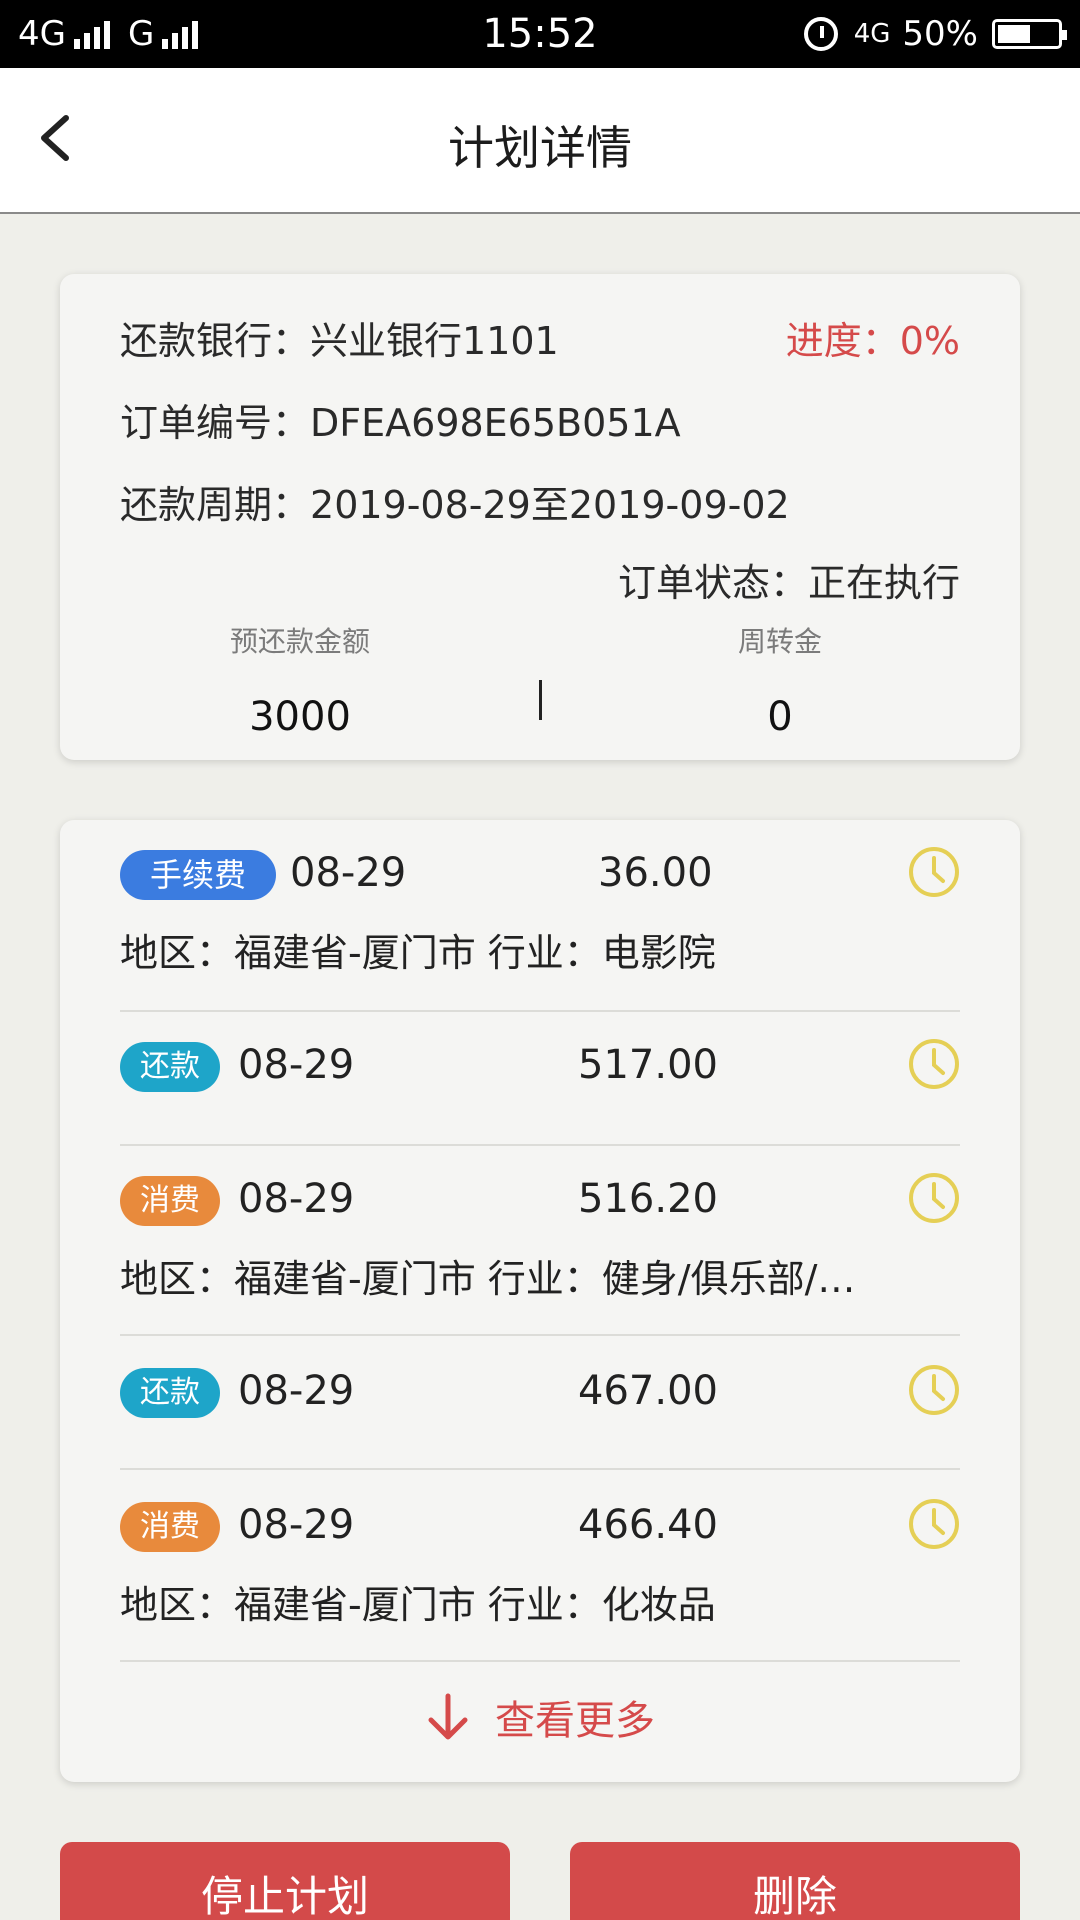  I want to click on delete-button: 删除, so click(795, 1881).